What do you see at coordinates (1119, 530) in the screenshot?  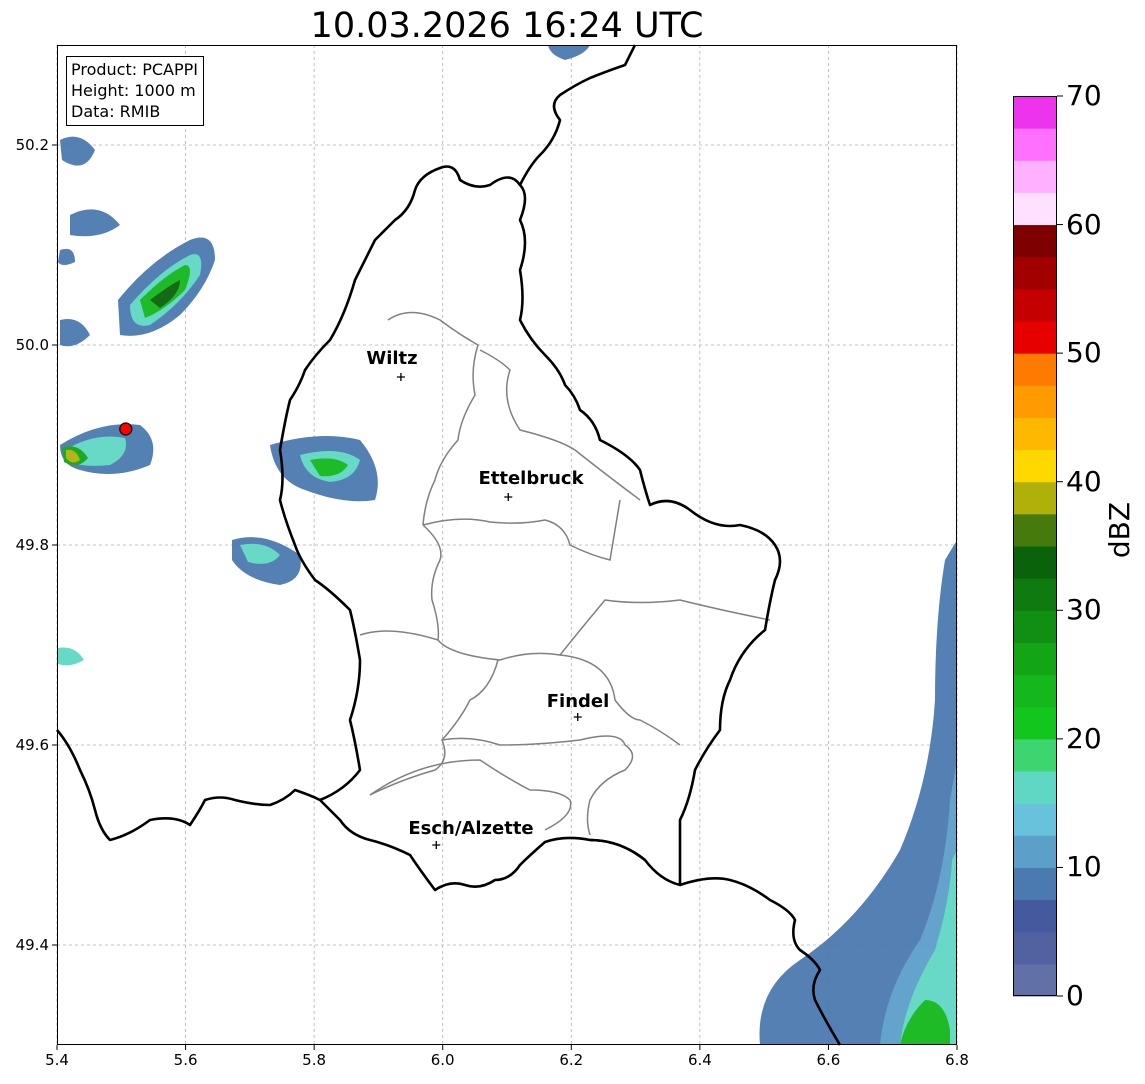 I see `colorbar-label: dBZ` at bounding box center [1119, 530].